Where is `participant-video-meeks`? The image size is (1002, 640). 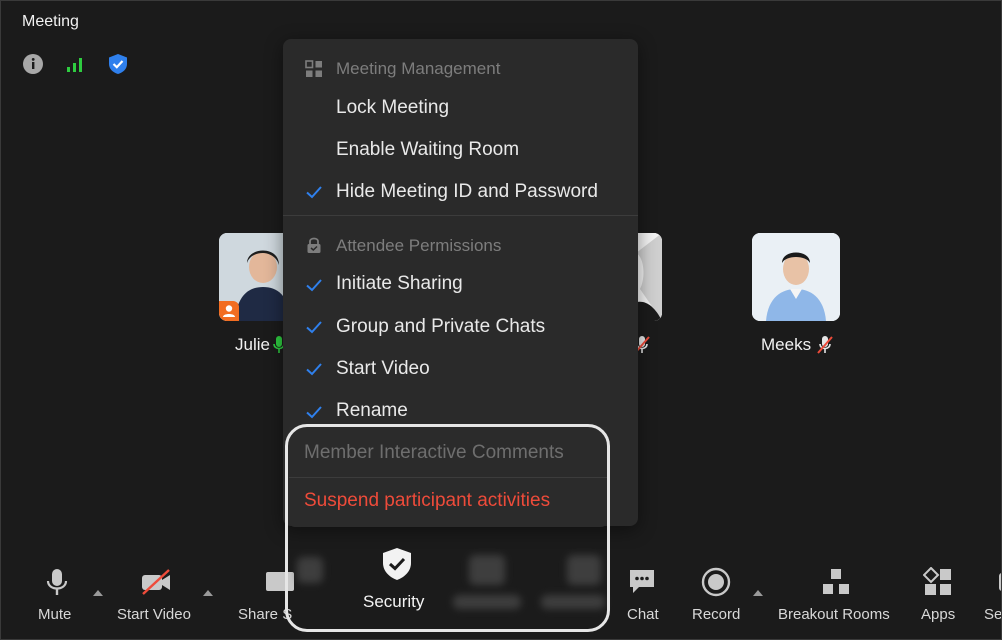
participant-video-meeks is located at coordinates (796, 277).